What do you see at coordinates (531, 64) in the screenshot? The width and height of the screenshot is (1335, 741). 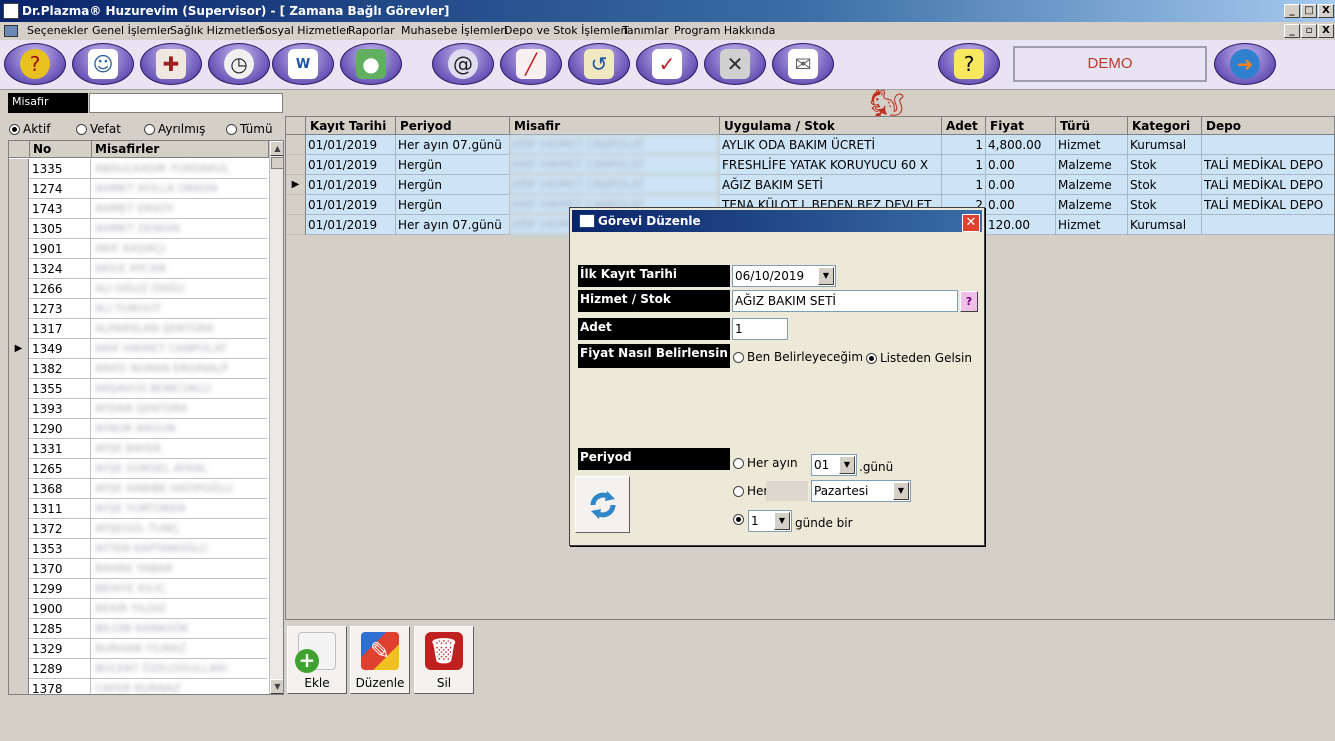 I see `syringe-button: ╱` at bounding box center [531, 64].